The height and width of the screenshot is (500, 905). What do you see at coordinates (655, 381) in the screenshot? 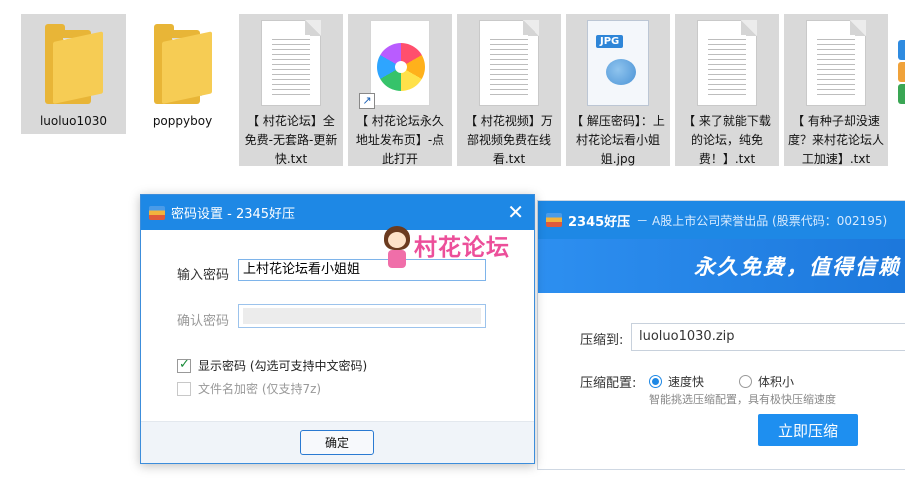
I see `radio-selected-icon` at bounding box center [655, 381].